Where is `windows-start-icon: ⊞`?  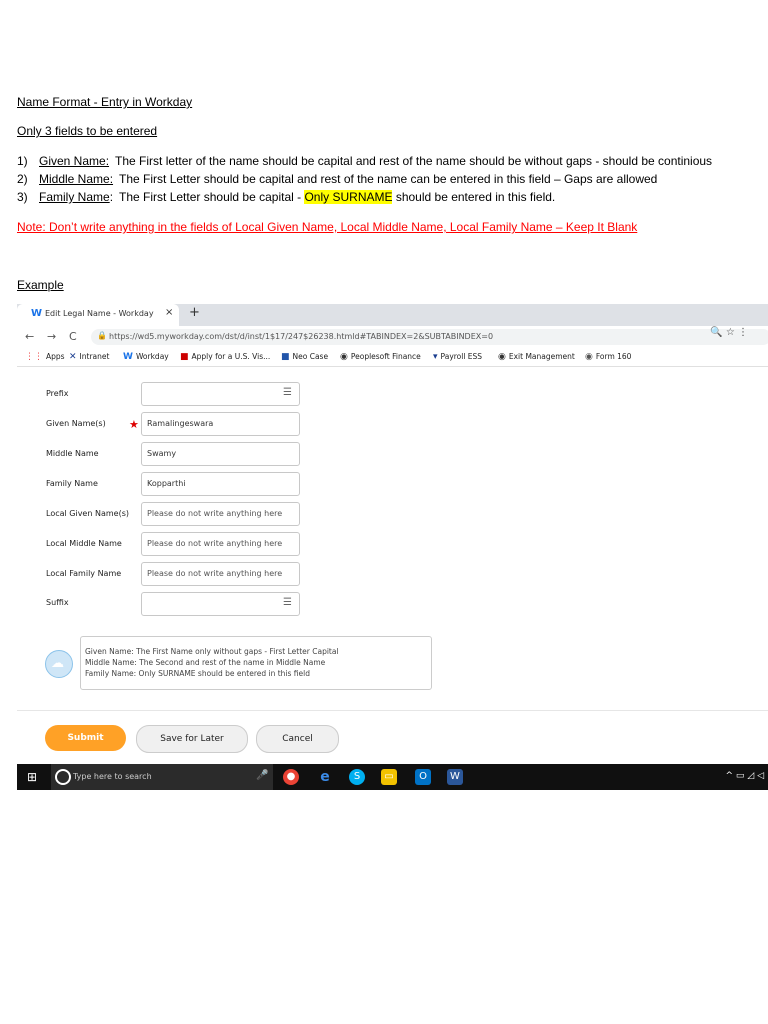
windows-start-icon: ⊞ is located at coordinates (32, 777).